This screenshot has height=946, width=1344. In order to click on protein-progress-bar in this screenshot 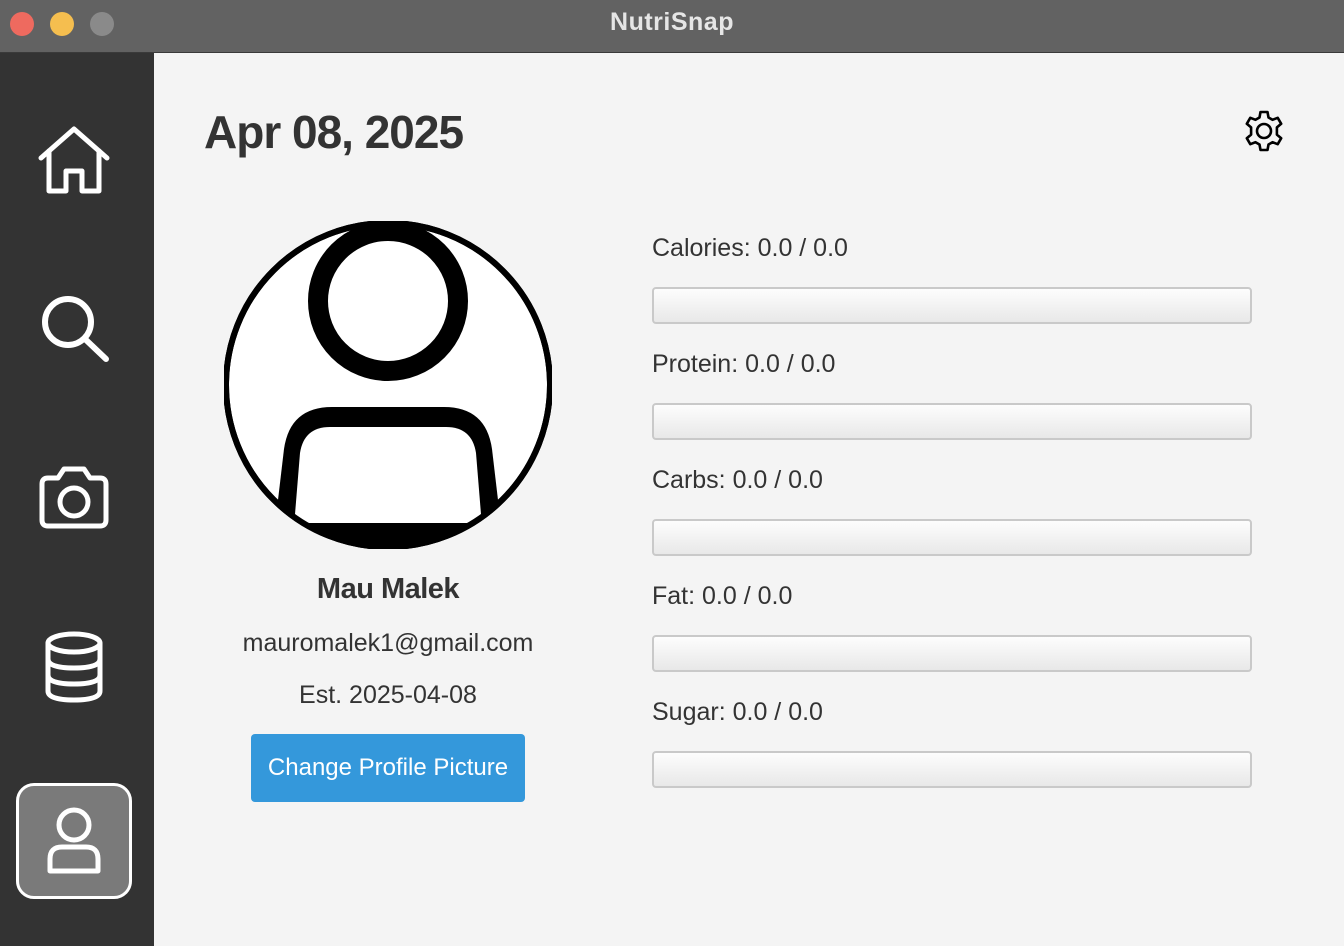, I will do `click(952, 421)`.